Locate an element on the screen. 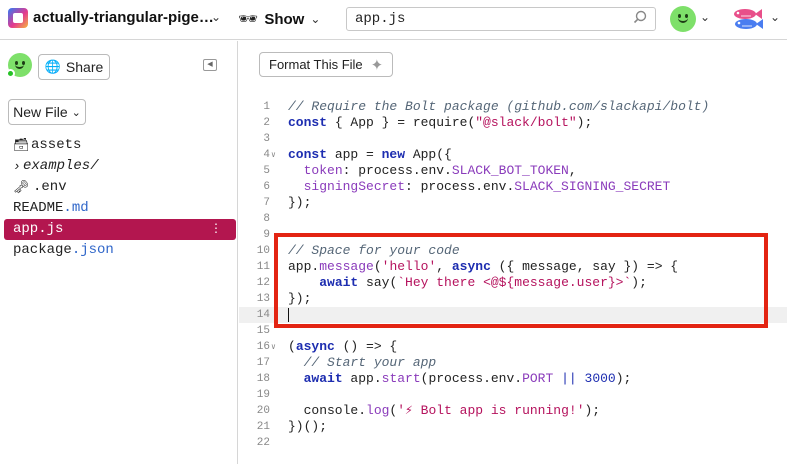 The height and width of the screenshot is (464, 787). code-text: token: process.env.SLACK_BOT_TOKEN, is located at coordinates (440, 170).